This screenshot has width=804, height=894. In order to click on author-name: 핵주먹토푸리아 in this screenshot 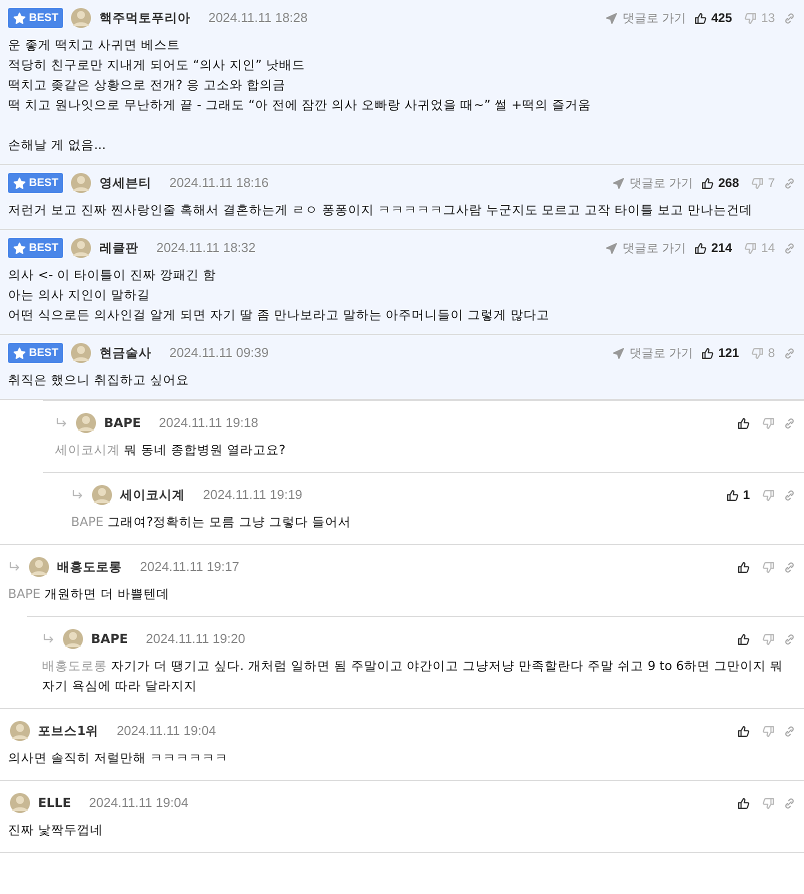, I will do `click(144, 18)`.